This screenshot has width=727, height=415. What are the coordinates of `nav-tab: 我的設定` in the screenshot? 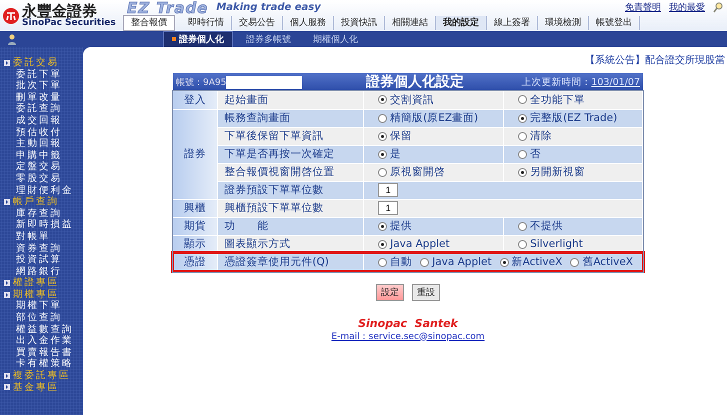 It's located at (461, 23).